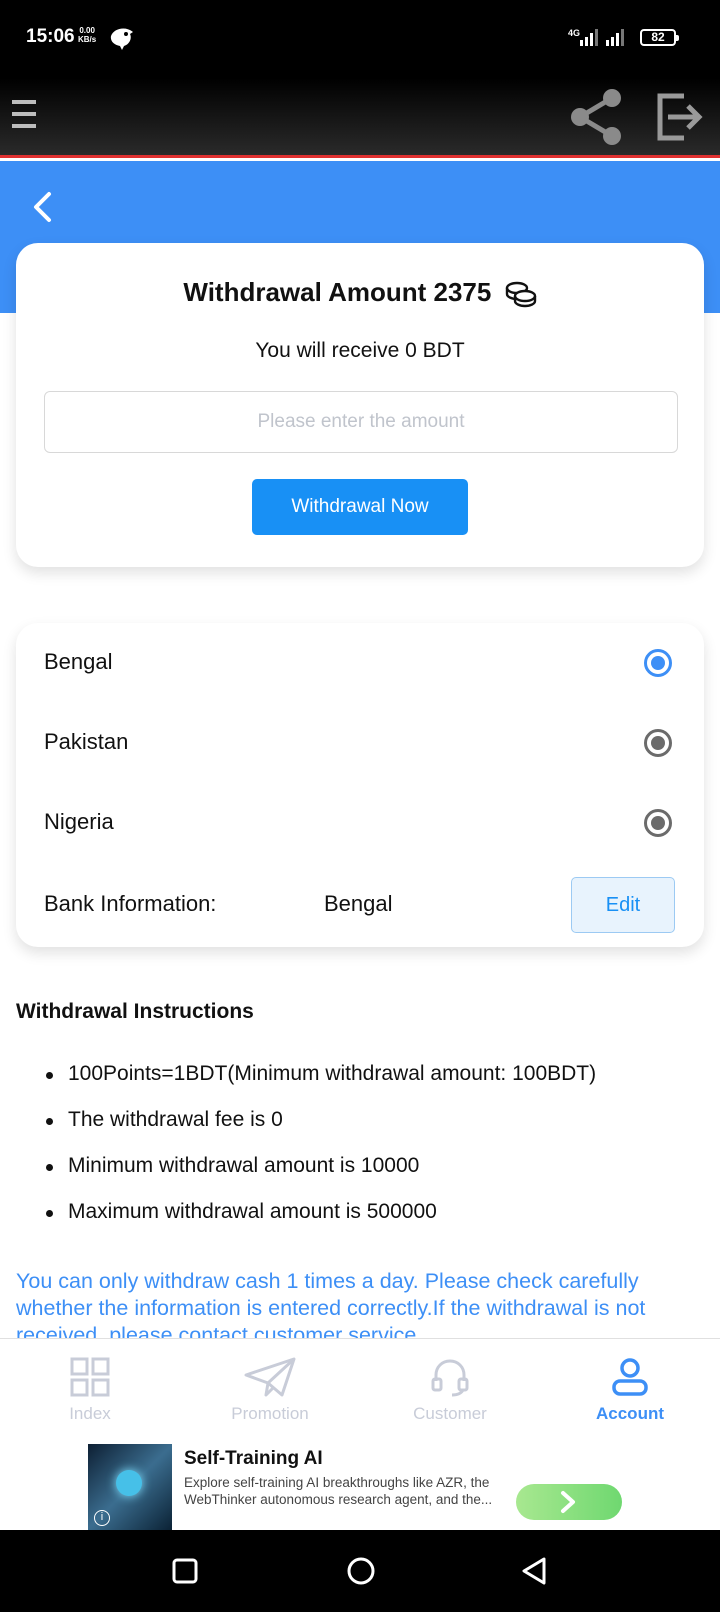  What do you see at coordinates (602, 39) in the screenshot?
I see `signal-icon: 4G` at bounding box center [602, 39].